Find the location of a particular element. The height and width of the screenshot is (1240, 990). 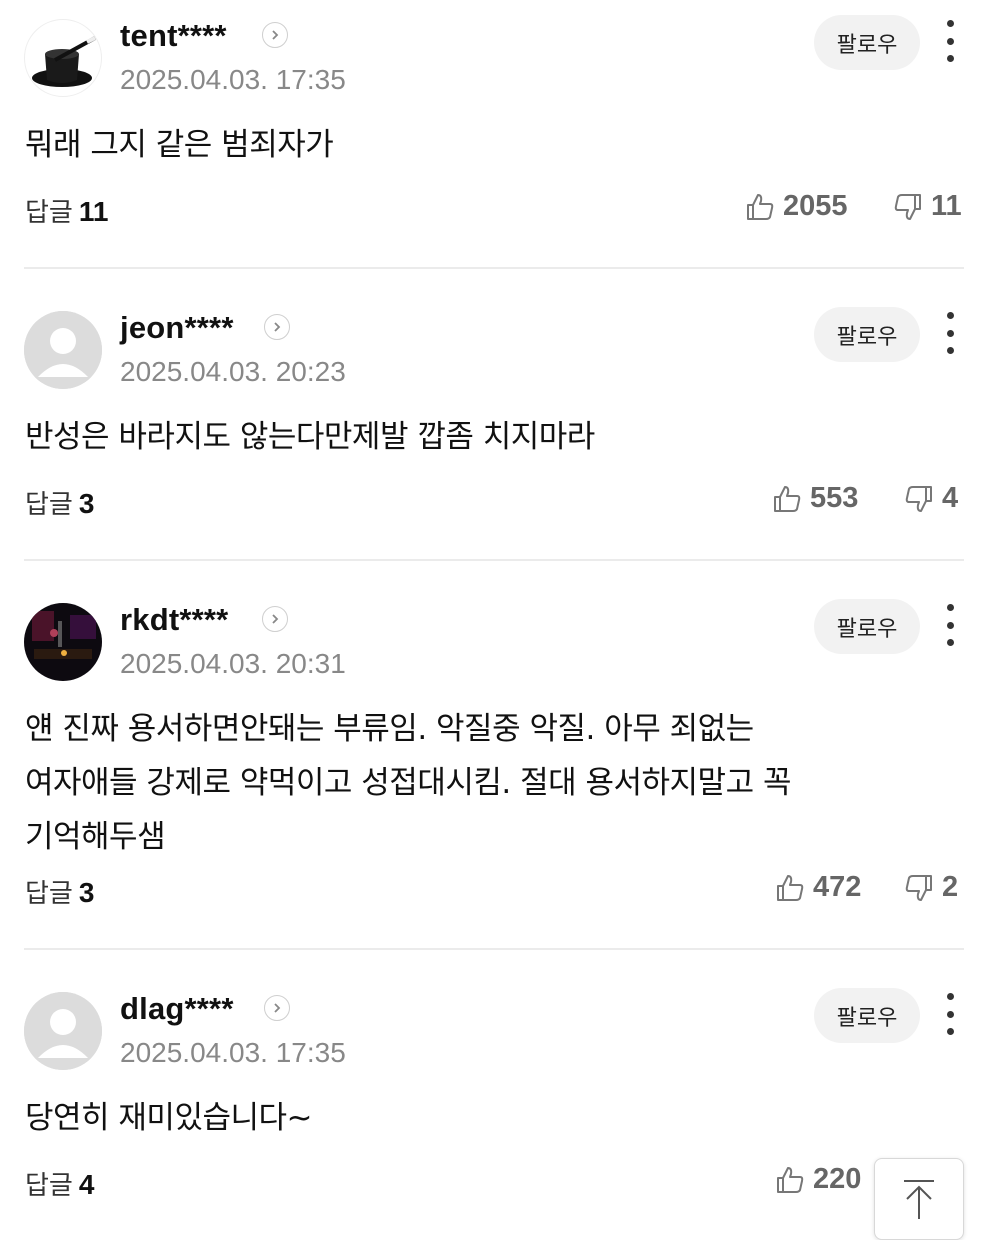

like-count: 220 is located at coordinates (837, 1179).